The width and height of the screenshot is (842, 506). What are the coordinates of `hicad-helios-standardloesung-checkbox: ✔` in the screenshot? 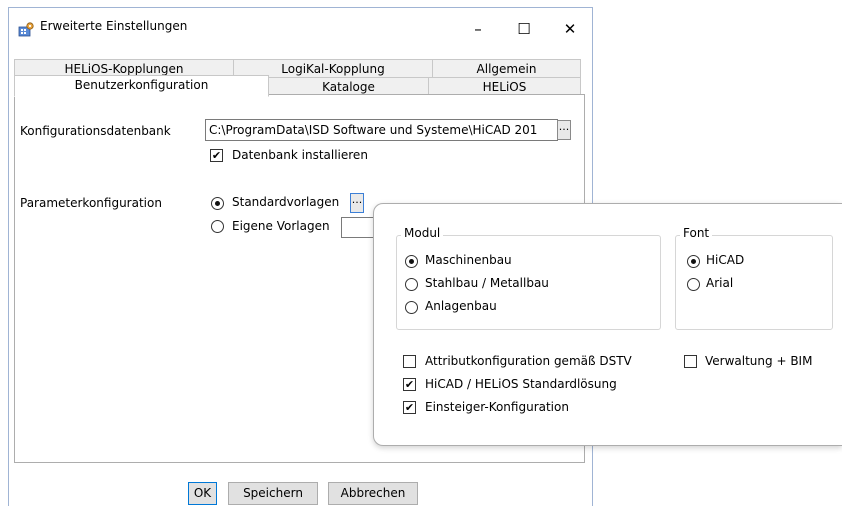 It's located at (409, 384).